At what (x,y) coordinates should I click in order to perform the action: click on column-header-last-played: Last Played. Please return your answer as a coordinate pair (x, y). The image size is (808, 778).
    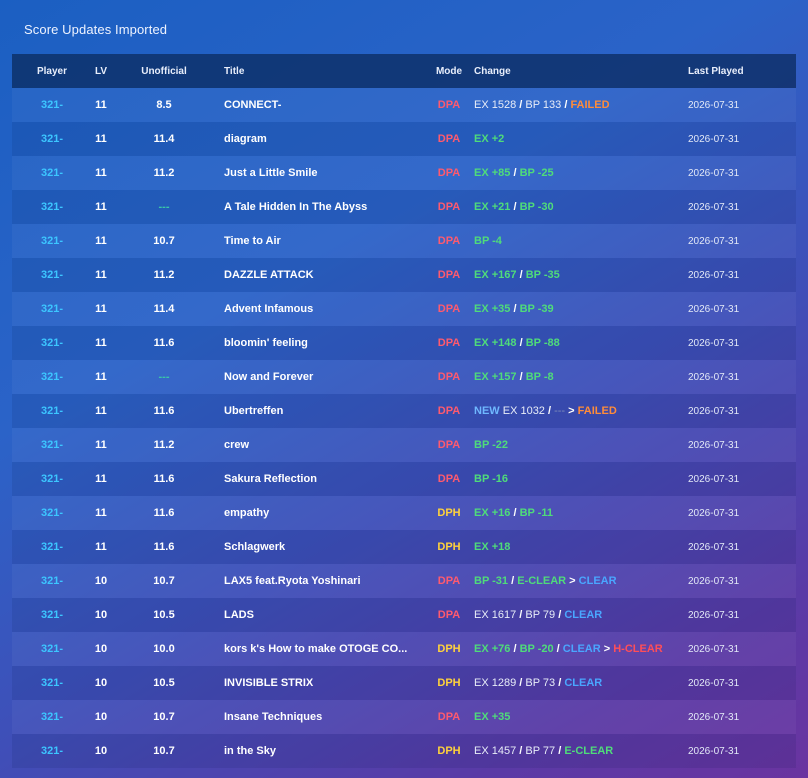
    Looking at the image, I should click on (742, 71).